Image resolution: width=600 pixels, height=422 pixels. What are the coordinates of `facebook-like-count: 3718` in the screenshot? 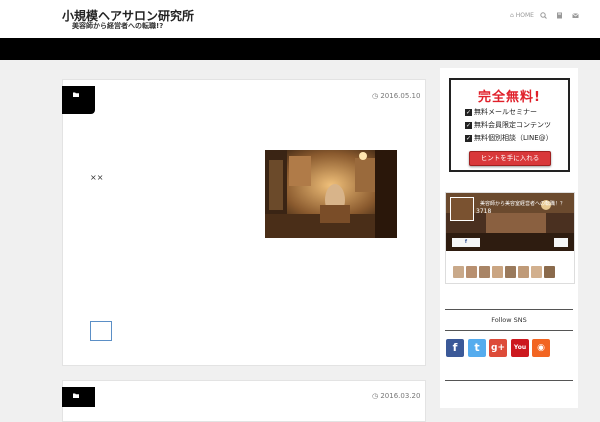 It's located at (484, 211).